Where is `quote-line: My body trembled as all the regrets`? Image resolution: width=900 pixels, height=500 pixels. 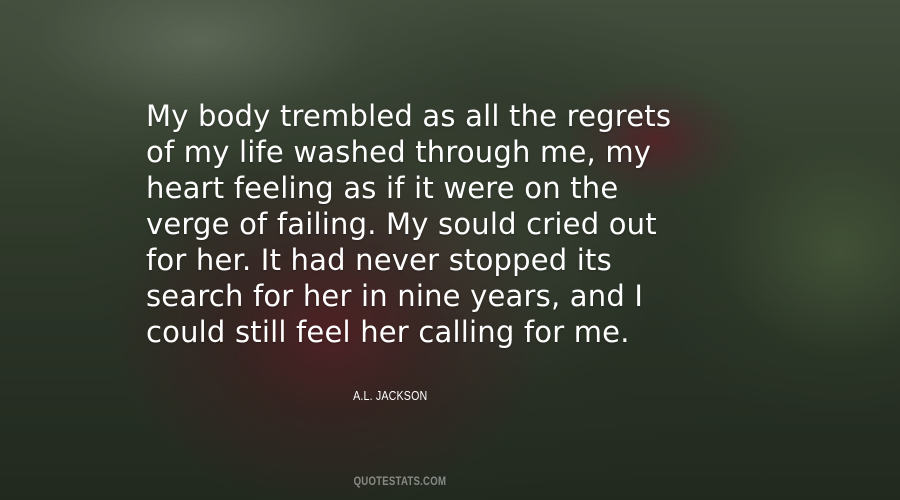 quote-line: My body trembled as all the regrets is located at coordinates (409, 116).